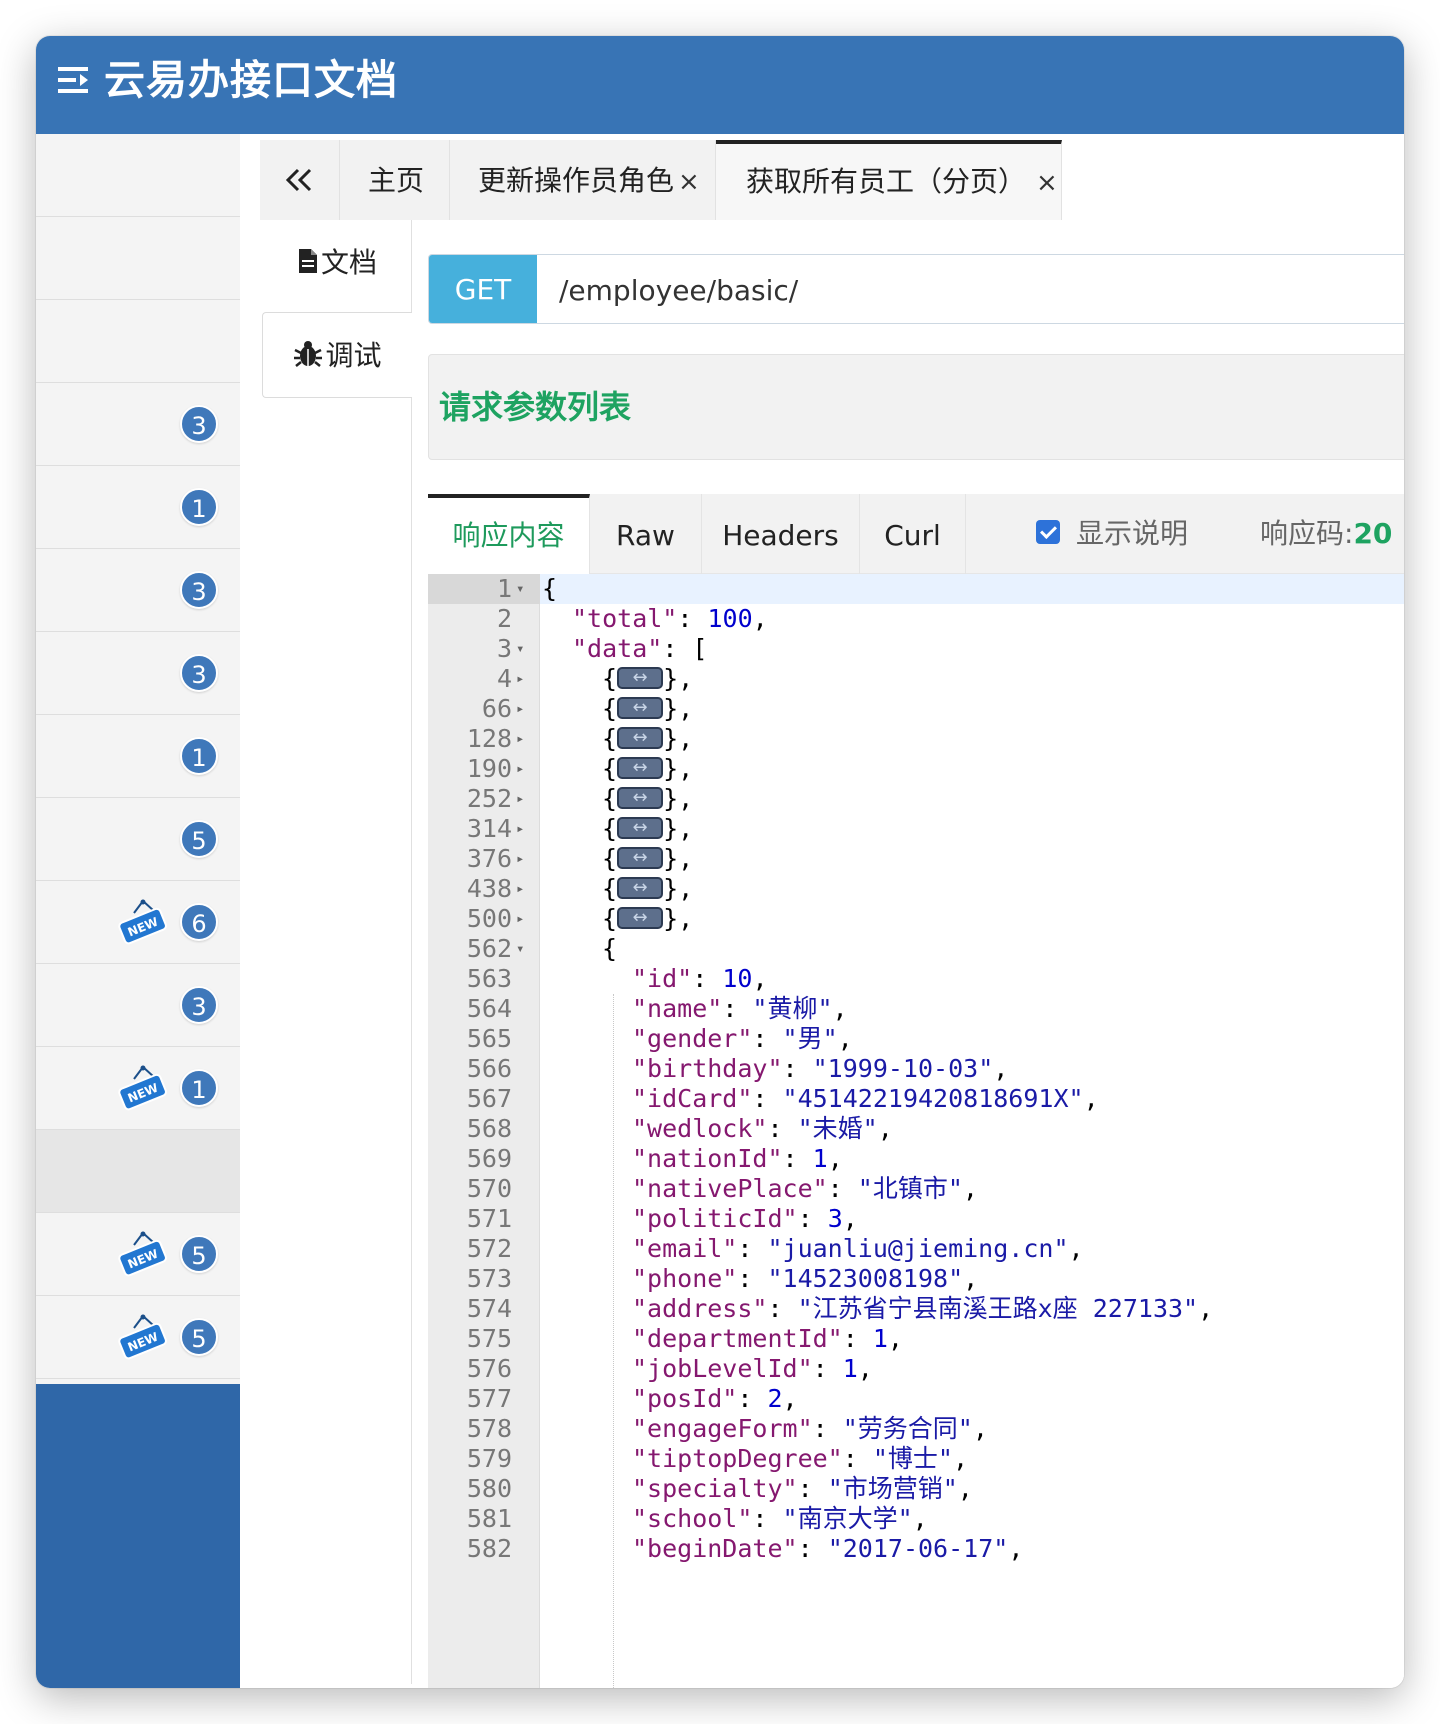  I want to click on tab-curl: Curl, so click(913, 534).